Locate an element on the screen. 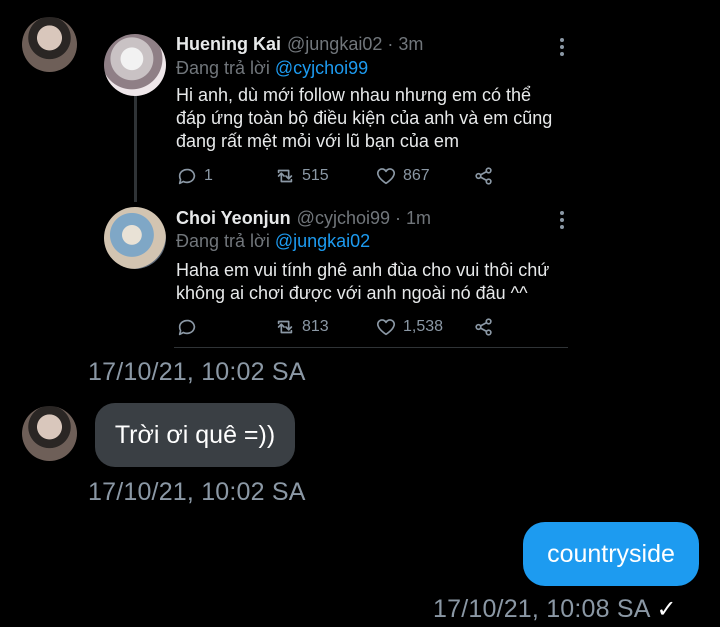  message-timestamp: 17/10/21, 10:08 SA ✓ is located at coordinates (555, 609).